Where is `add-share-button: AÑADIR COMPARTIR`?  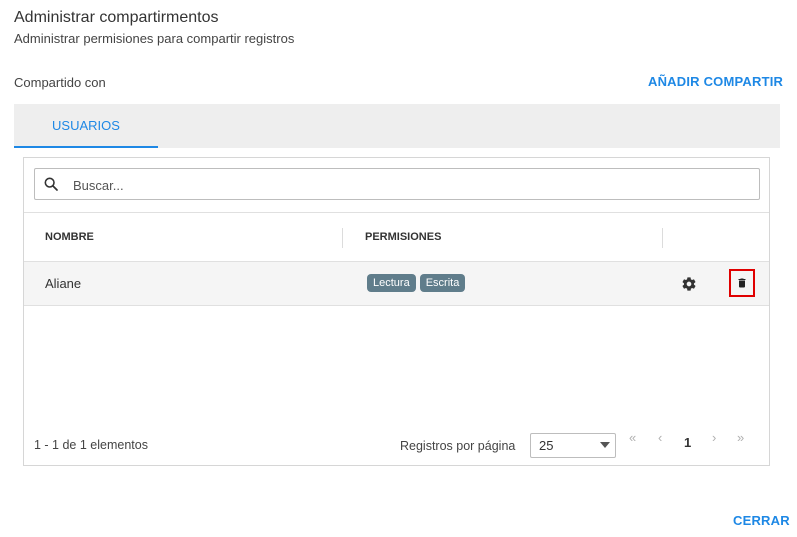 add-share-button: AÑADIR COMPARTIR is located at coordinates (715, 81).